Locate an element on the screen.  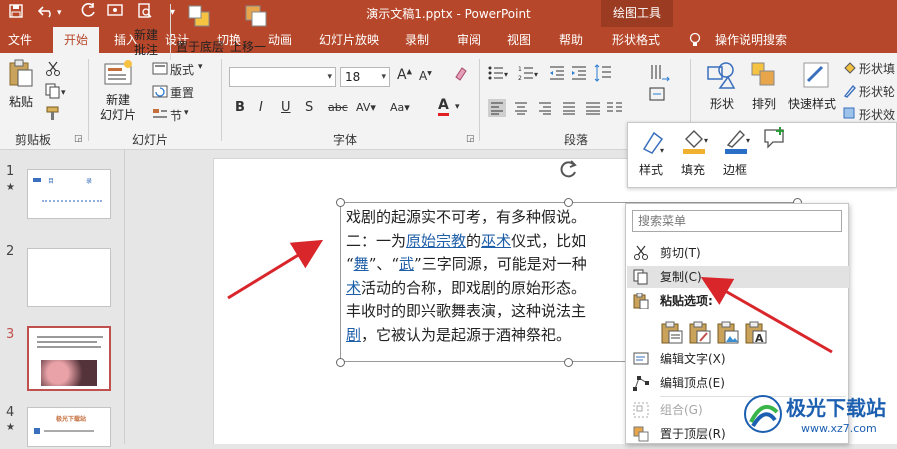
columns-icon is located at coordinates (615, 109).